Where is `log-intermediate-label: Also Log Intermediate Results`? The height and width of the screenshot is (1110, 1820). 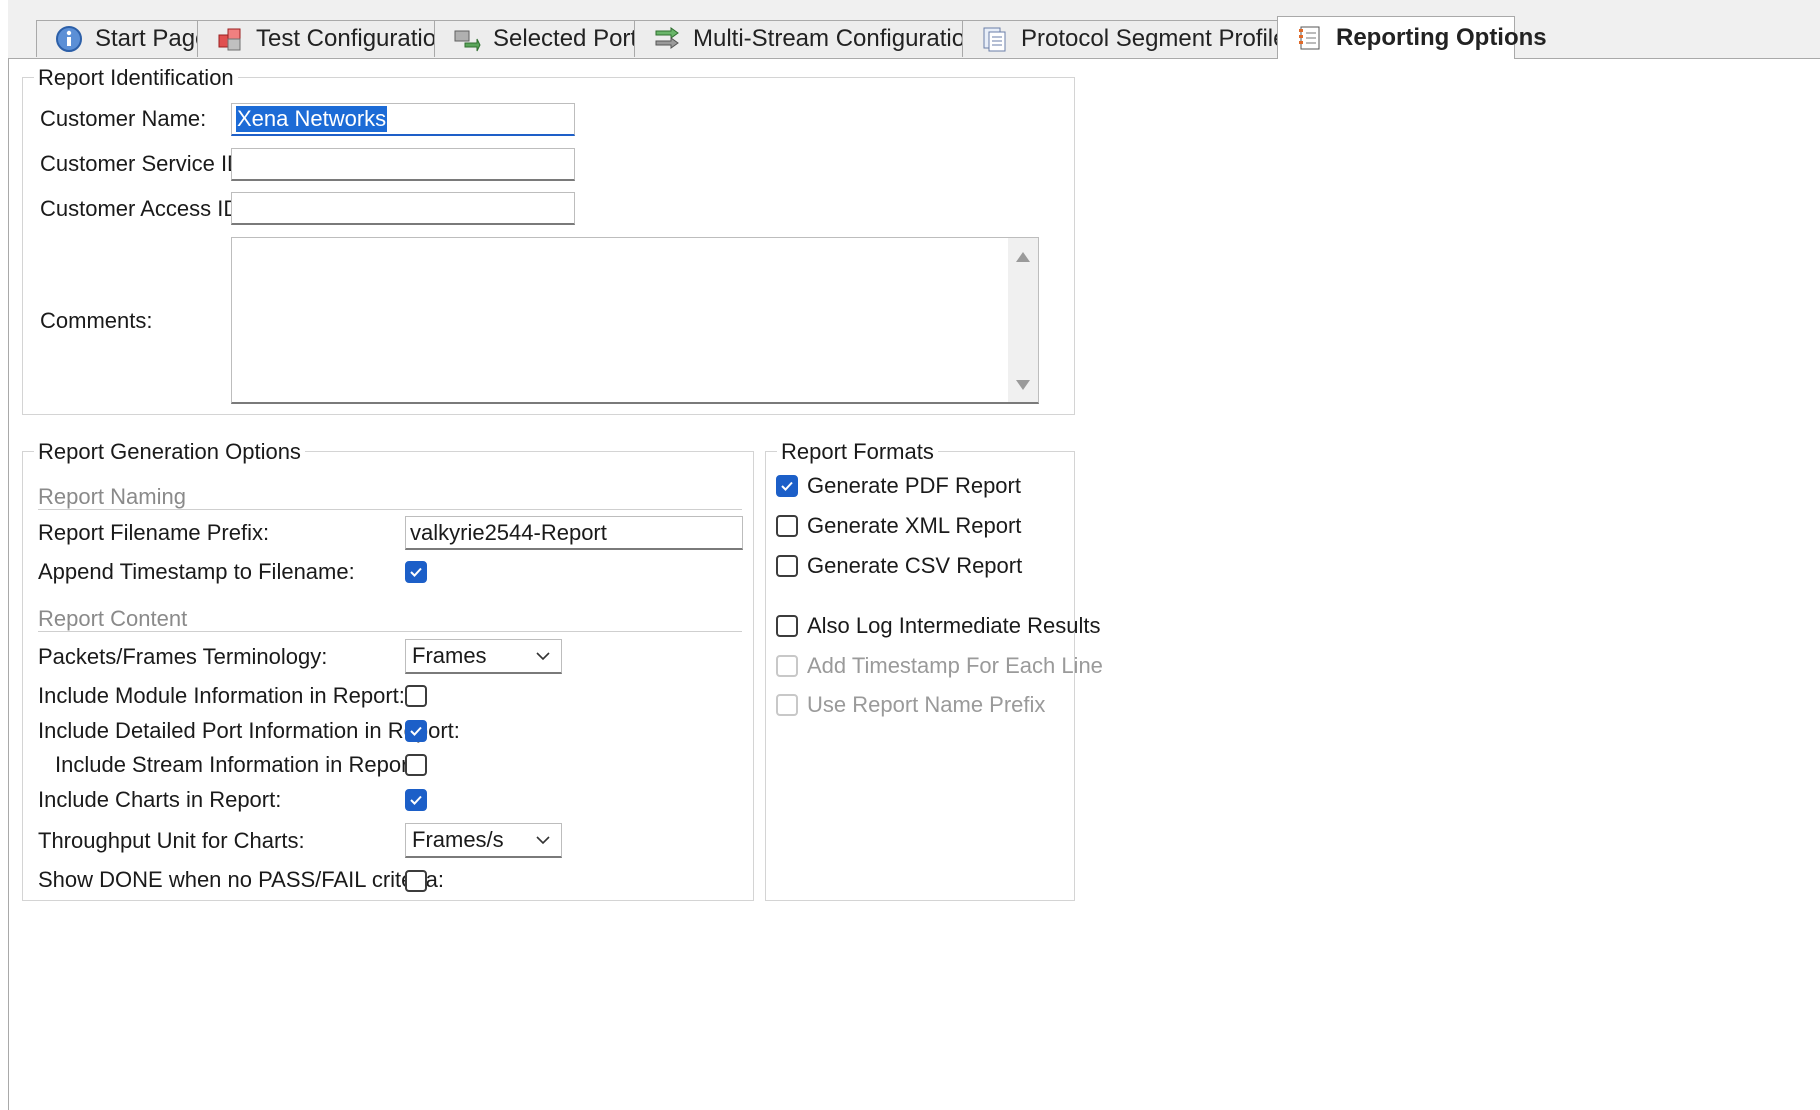
log-intermediate-label: Also Log Intermediate Results is located at coordinates (954, 626).